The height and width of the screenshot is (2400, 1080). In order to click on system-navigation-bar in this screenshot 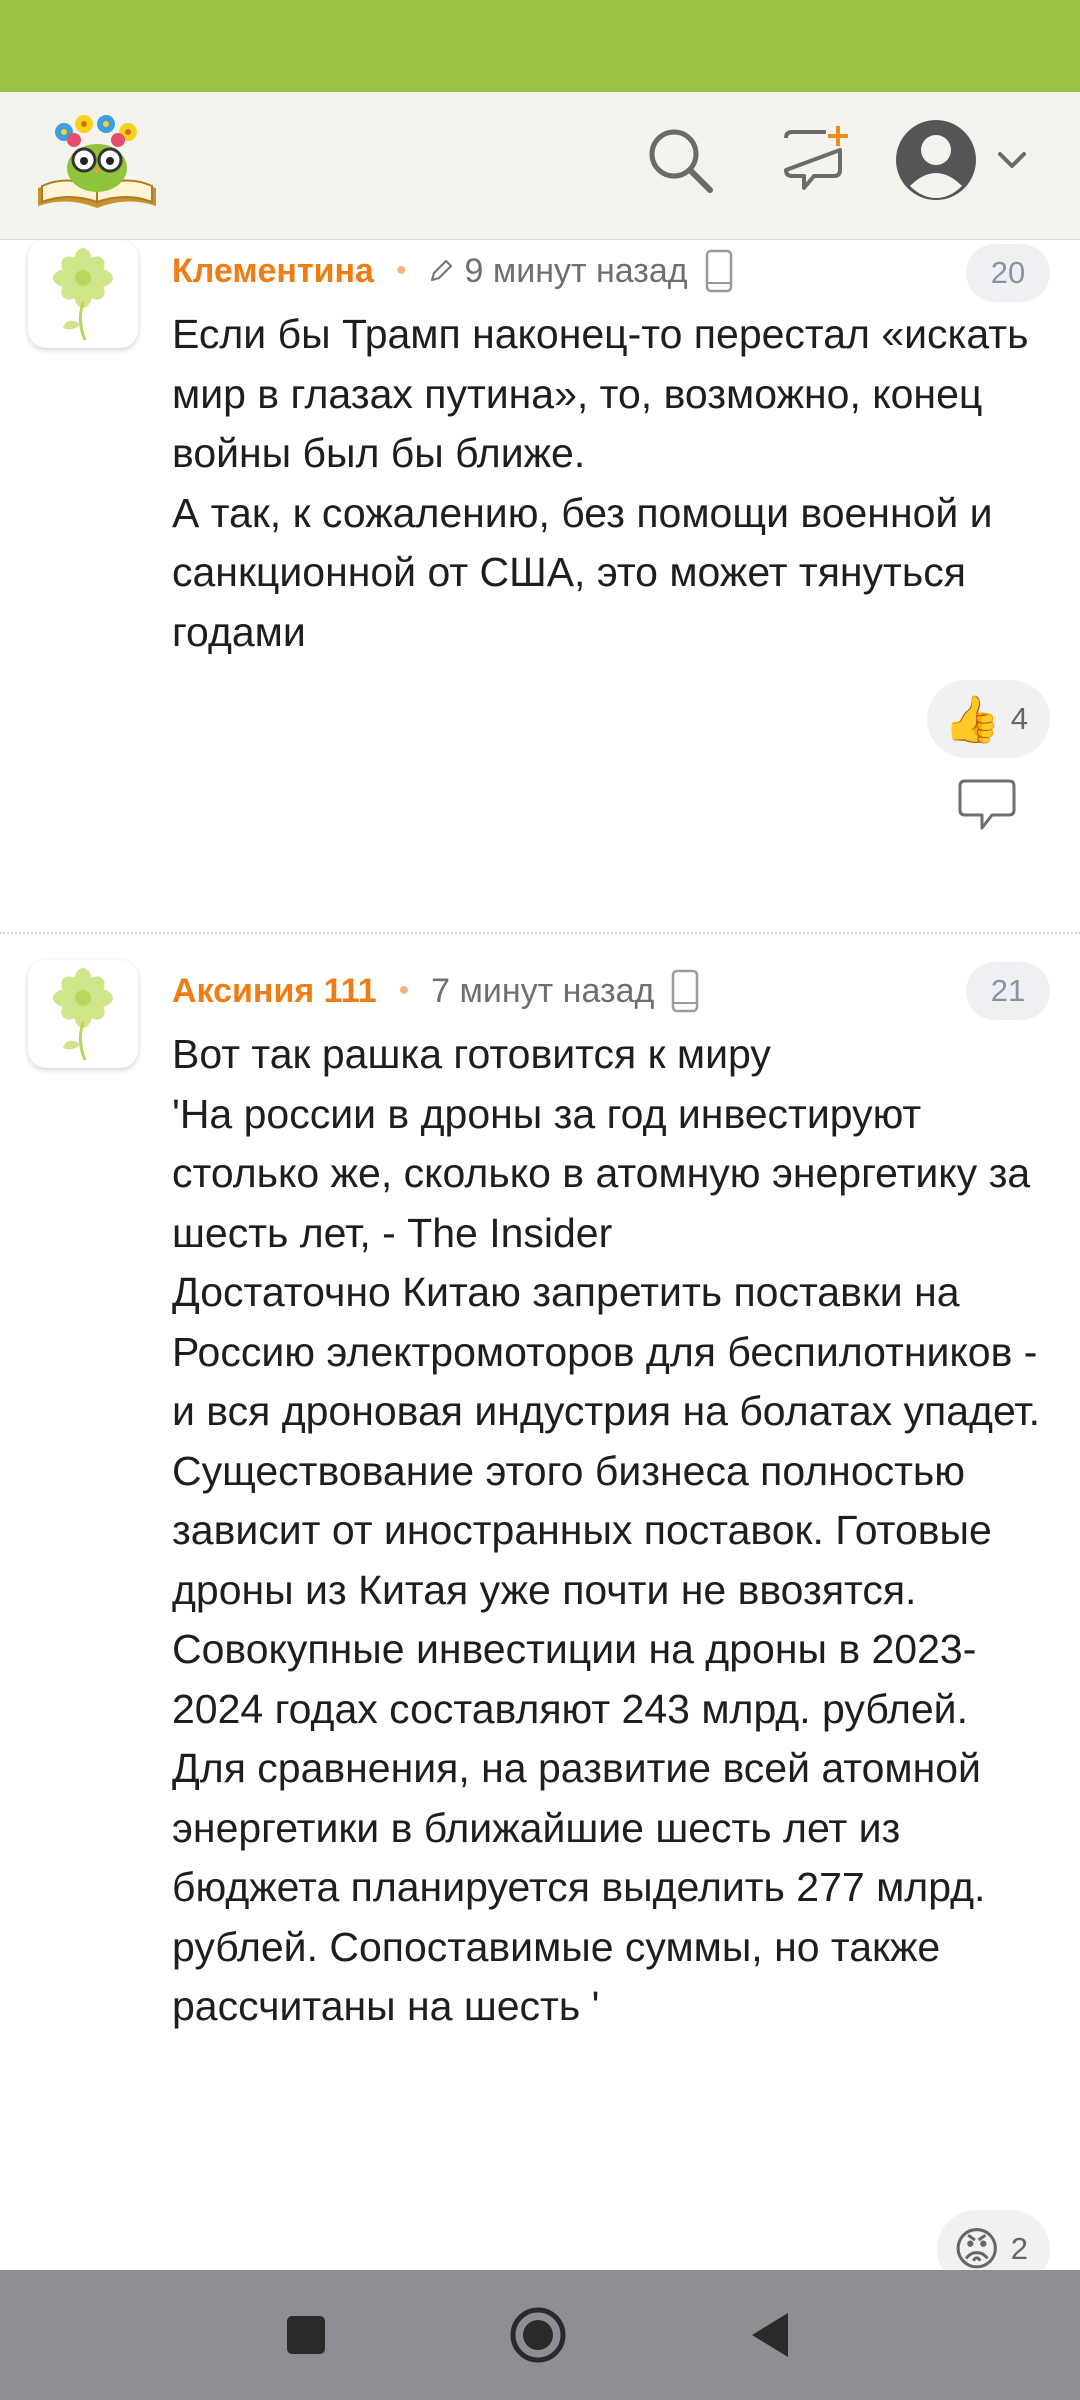, I will do `click(540, 2335)`.